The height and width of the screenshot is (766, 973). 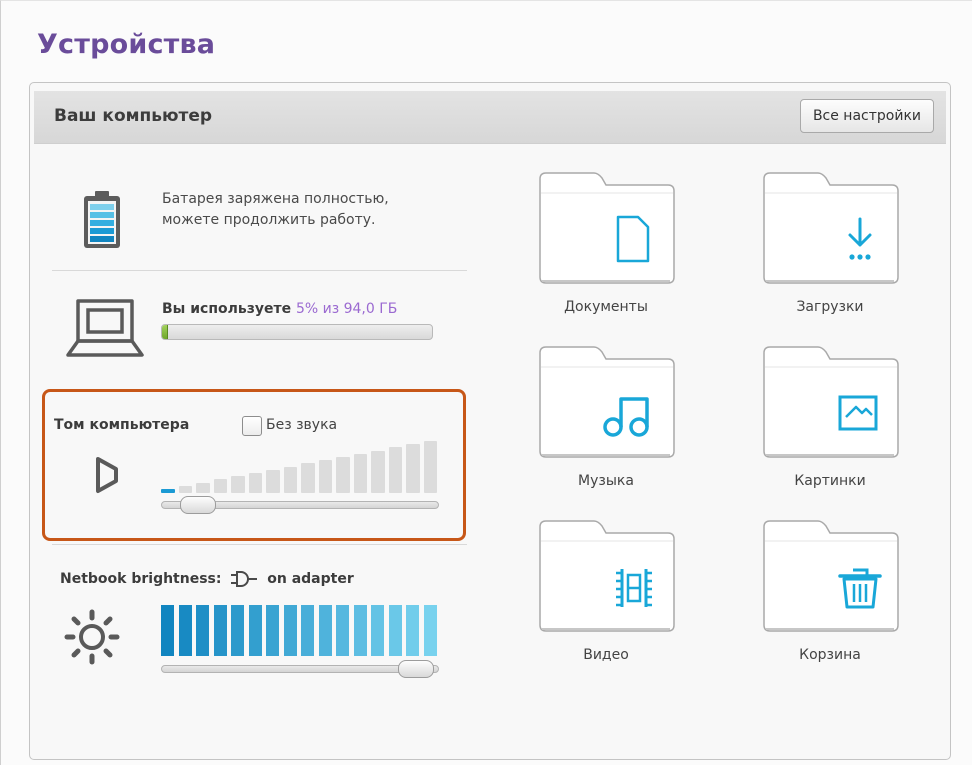 I want to click on folder-music: Музыка, so click(x=606, y=416).